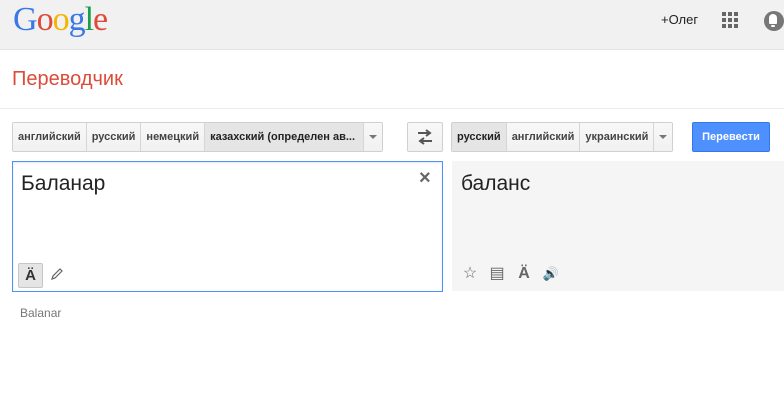  I want to click on source-lang-german: немецкий, so click(173, 137).